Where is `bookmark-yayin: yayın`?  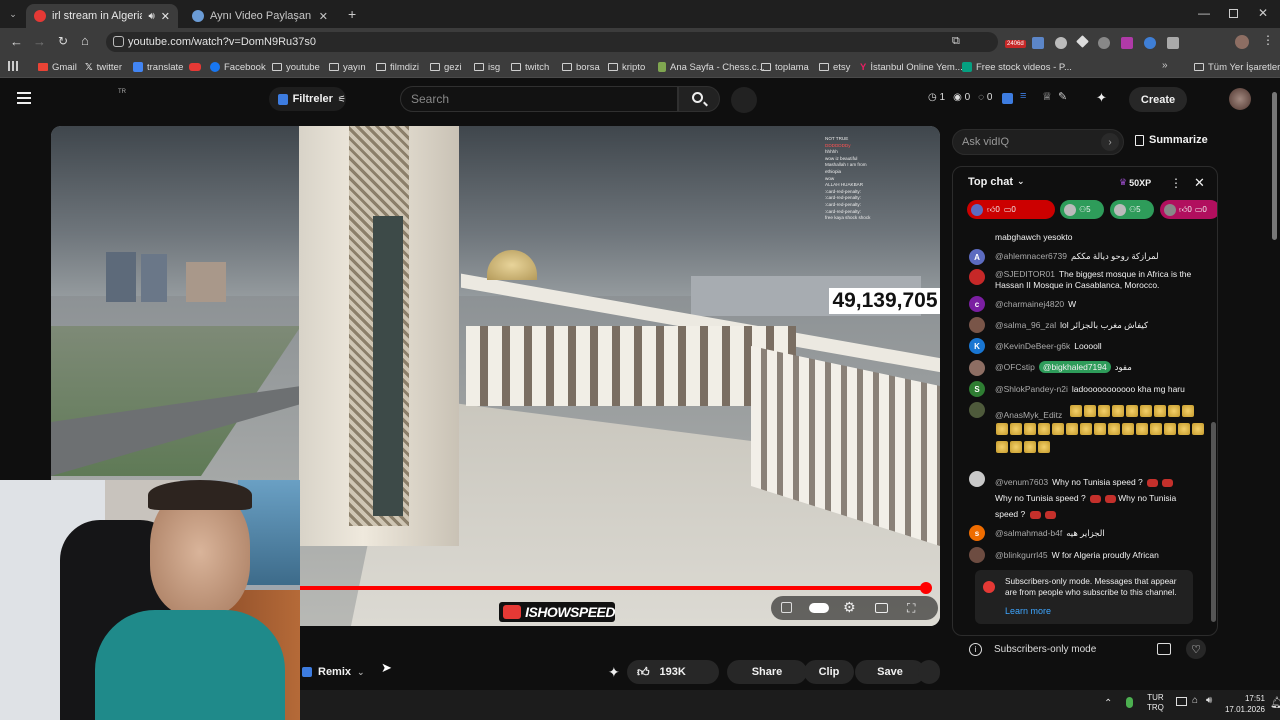 bookmark-yayin: yayın is located at coordinates (347, 67).